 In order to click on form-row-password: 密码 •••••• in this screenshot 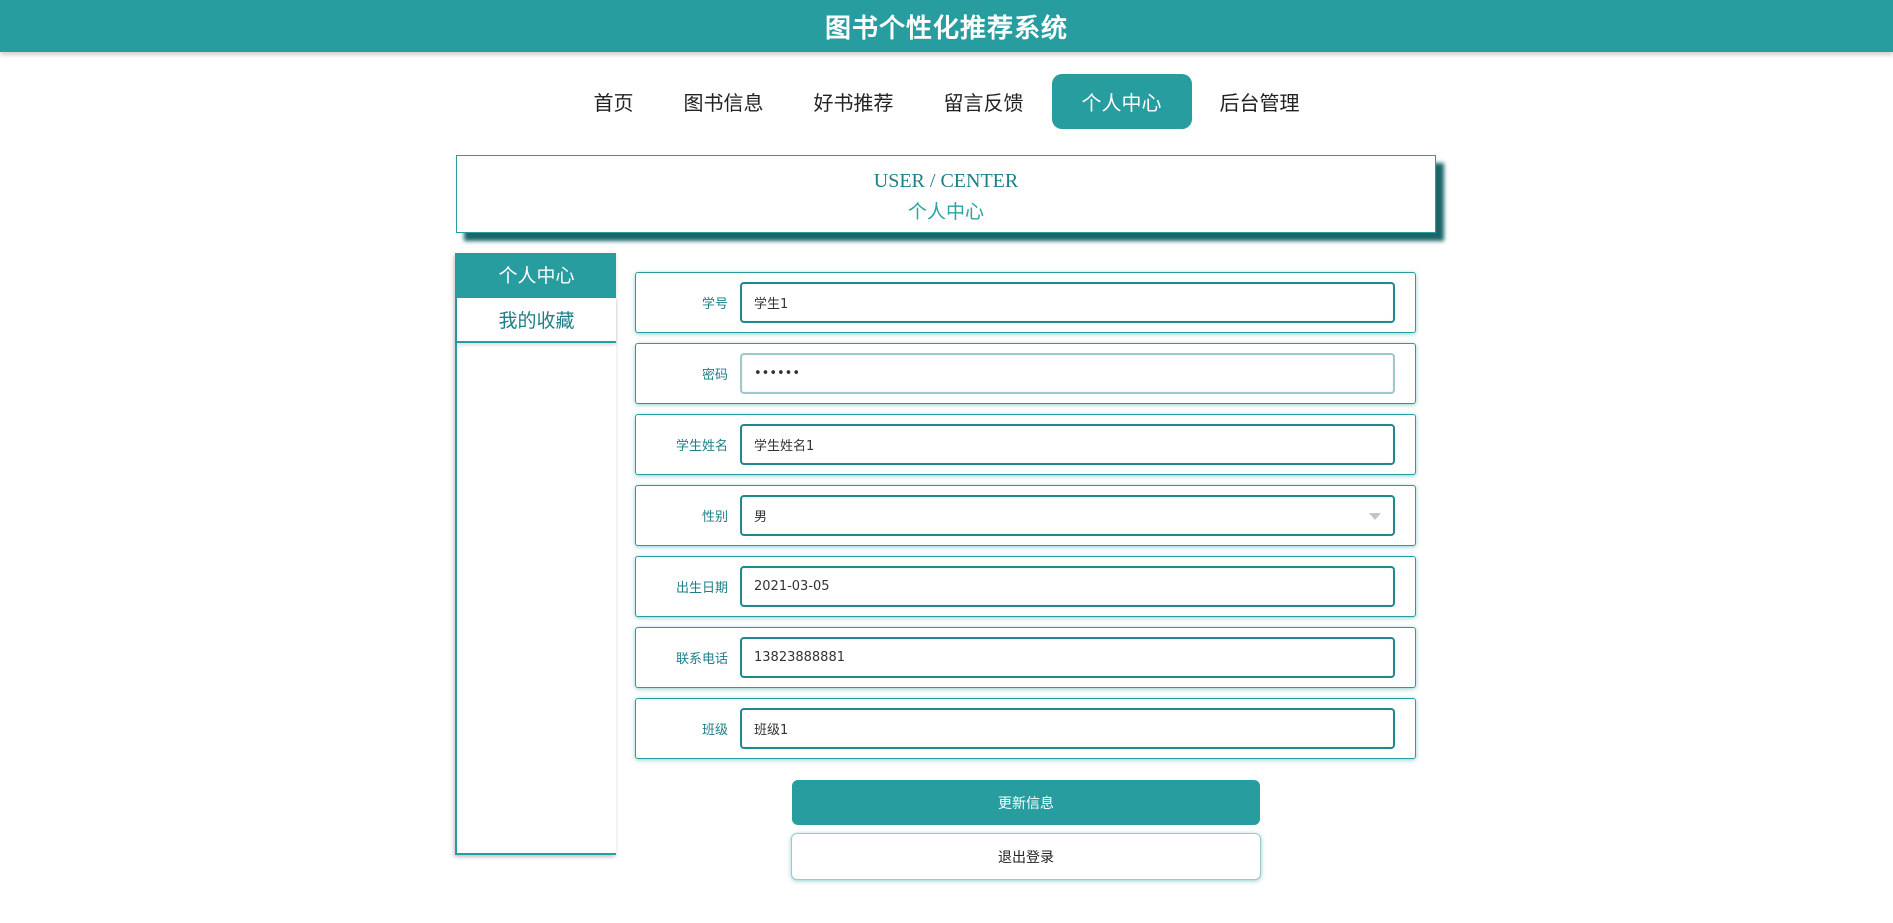, I will do `click(1025, 373)`.